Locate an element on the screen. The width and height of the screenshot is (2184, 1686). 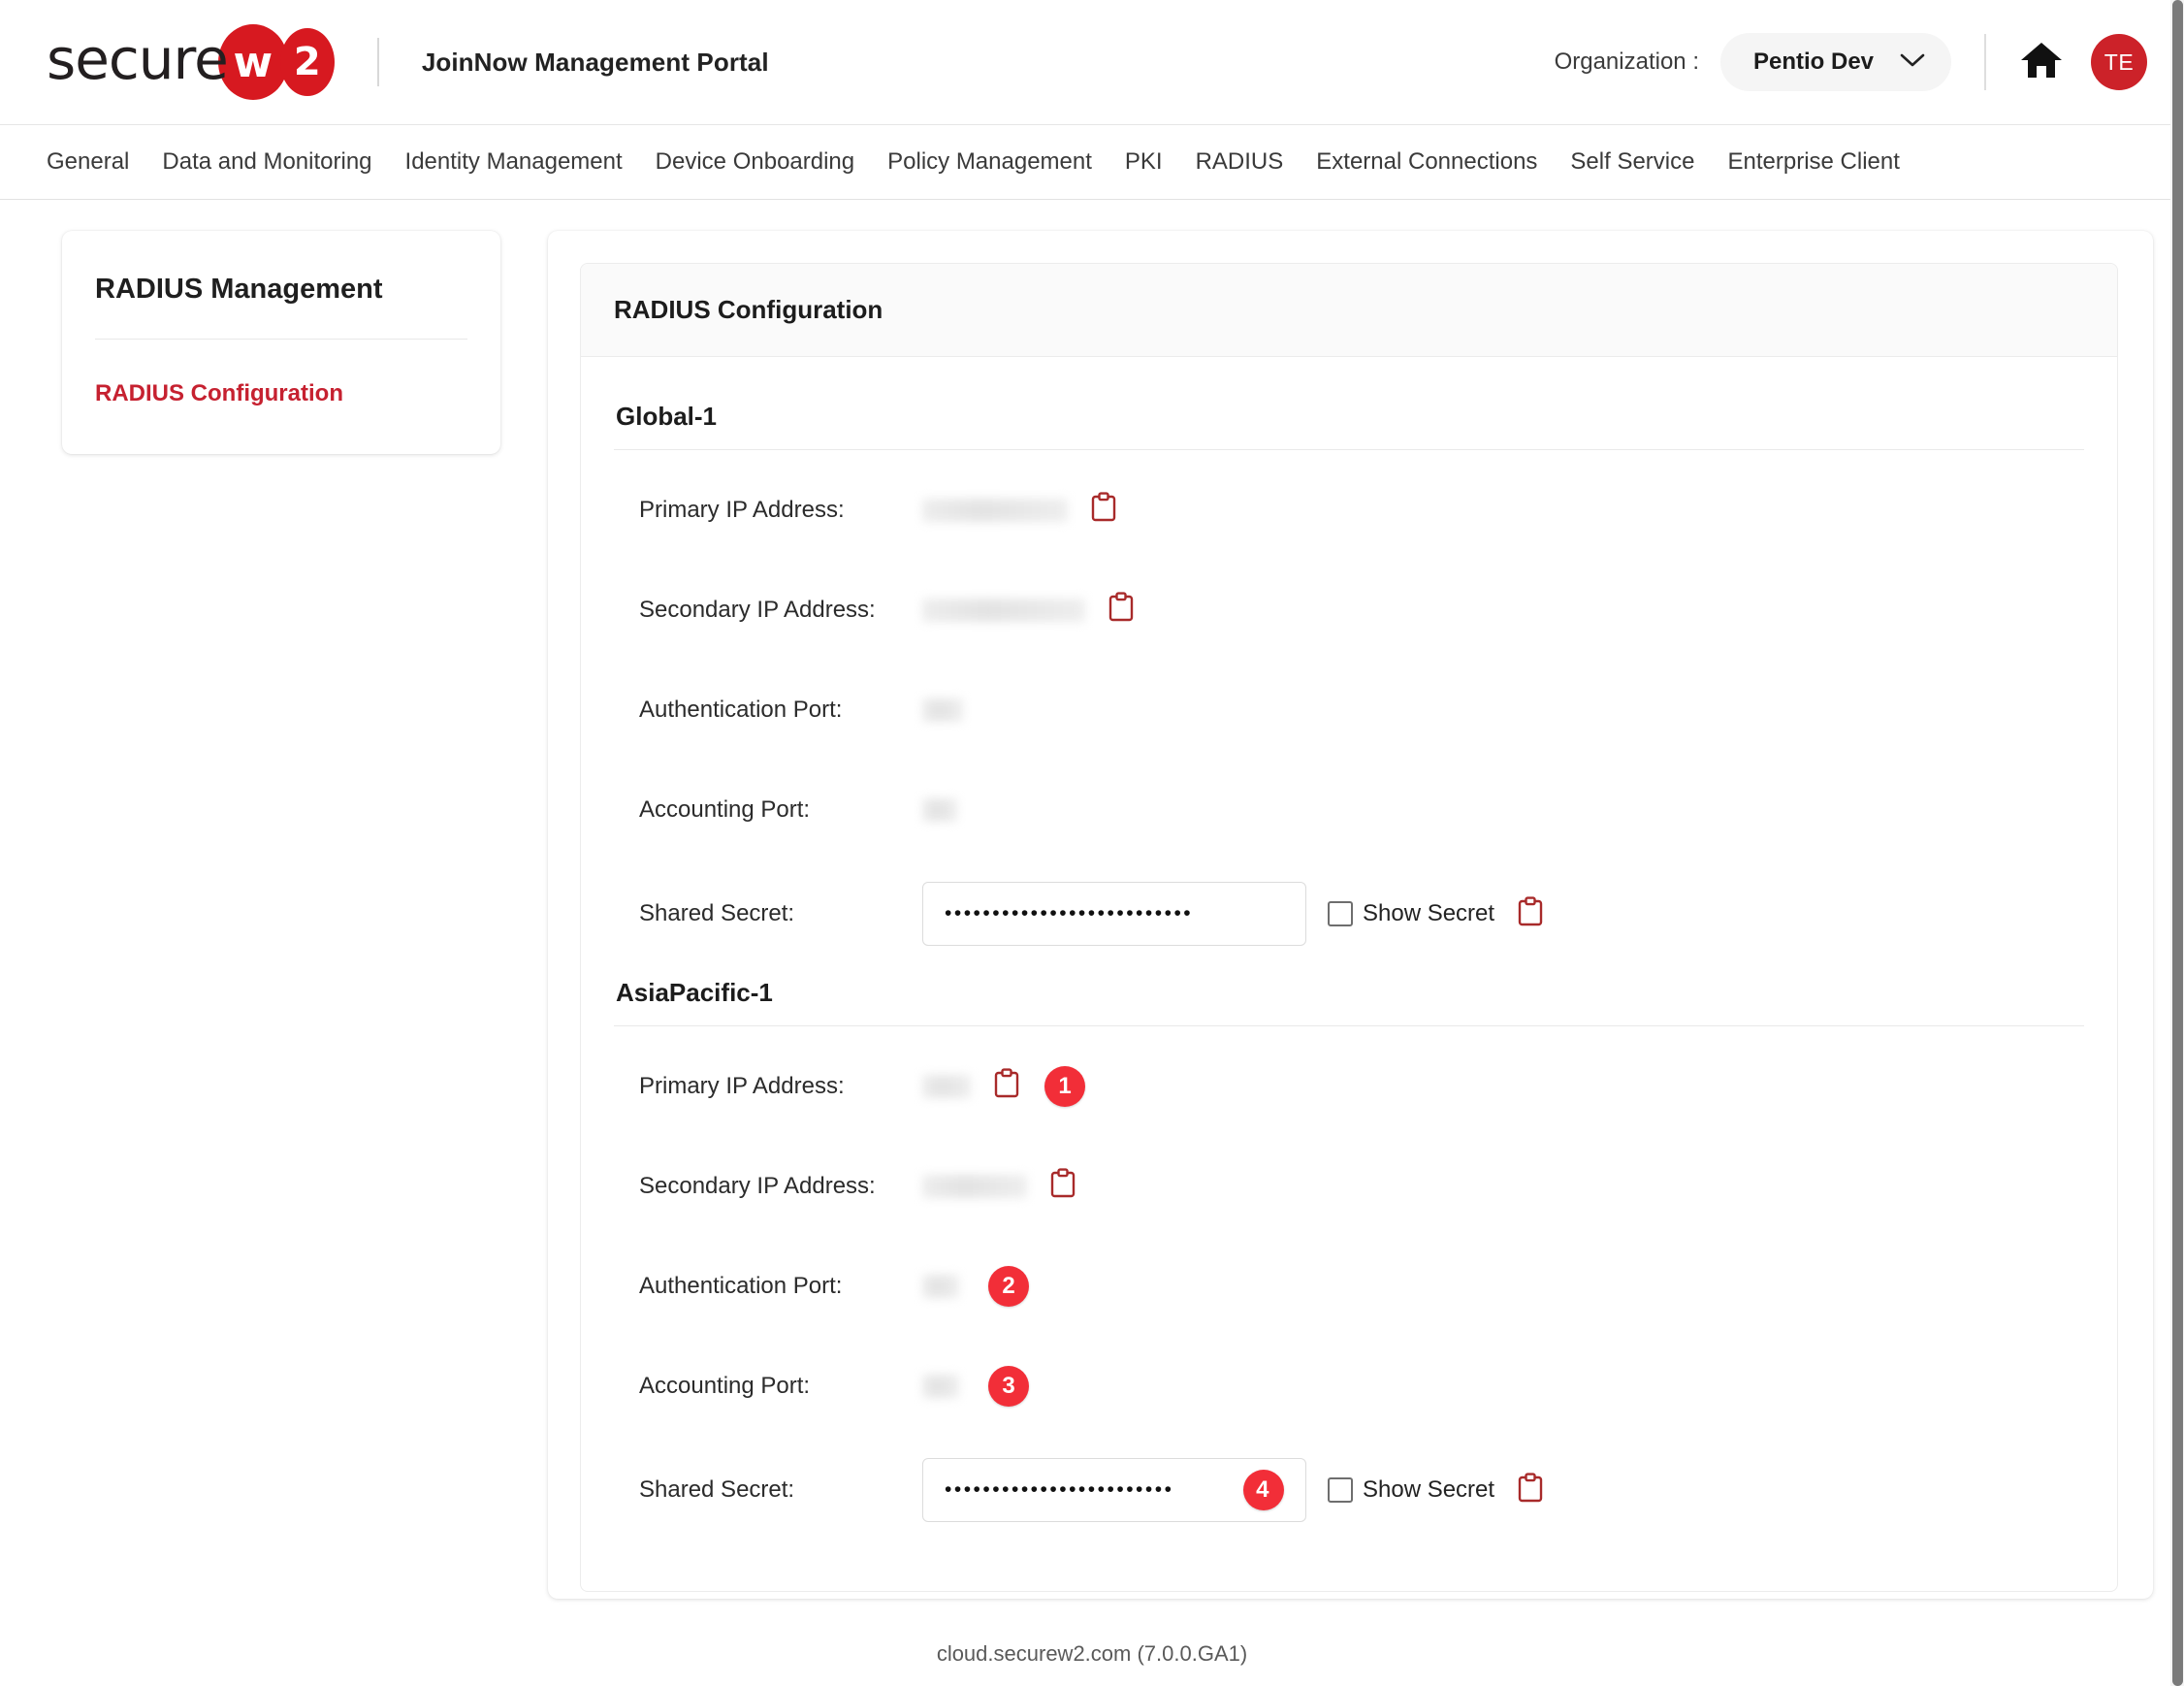
shared-secret-input: •••••••••••••••••••••••••• is located at coordinates (1114, 914).